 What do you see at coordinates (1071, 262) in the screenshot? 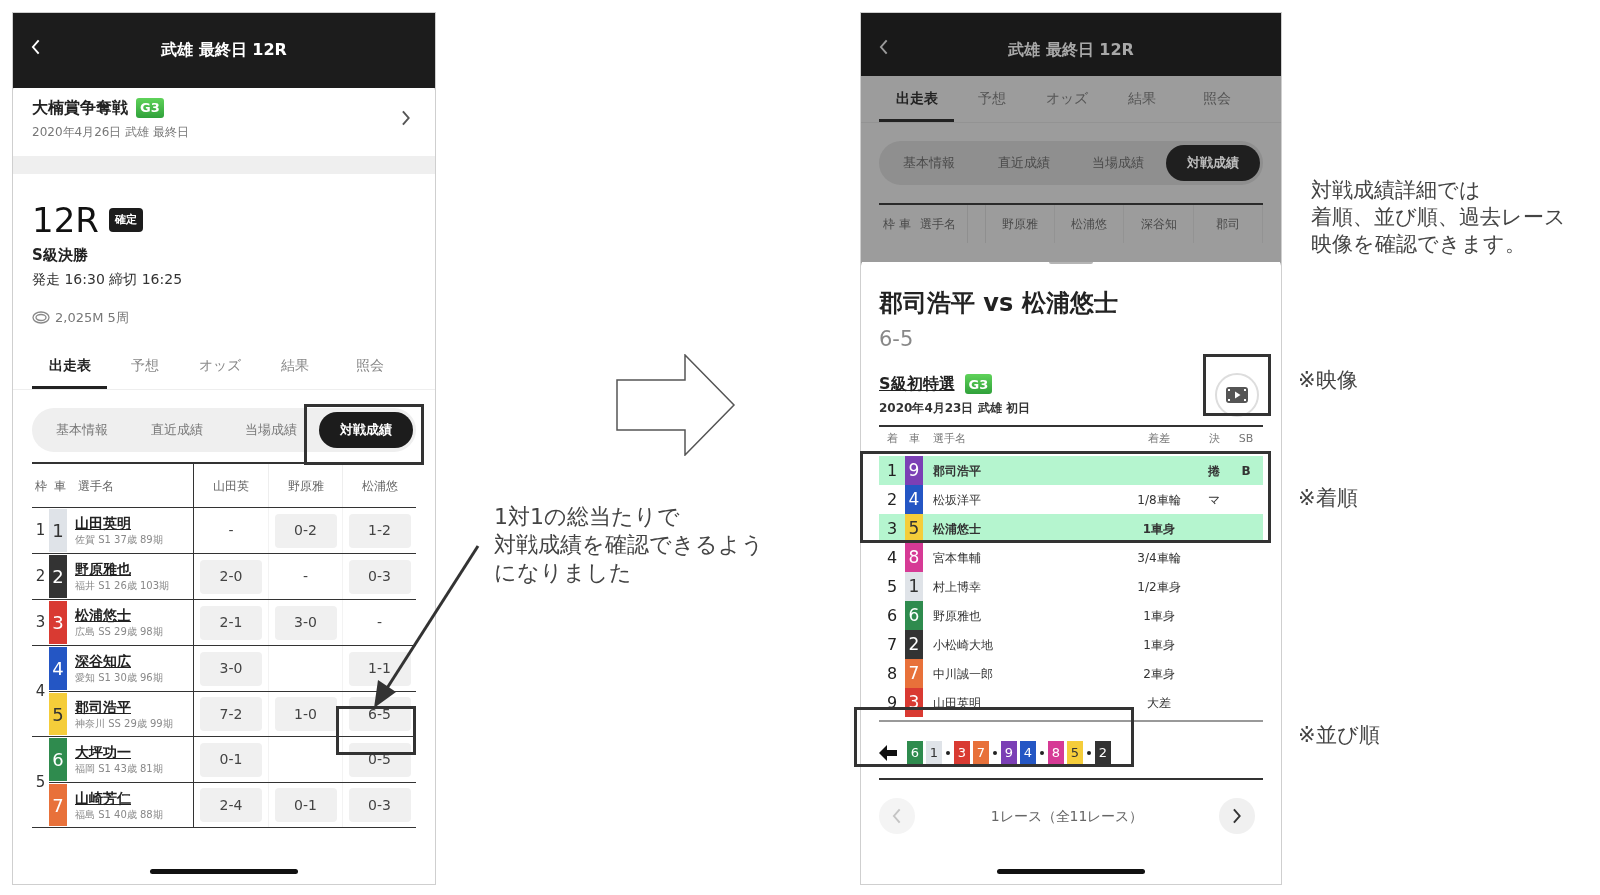
I see `sheet-handle` at bounding box center [1071, 262].